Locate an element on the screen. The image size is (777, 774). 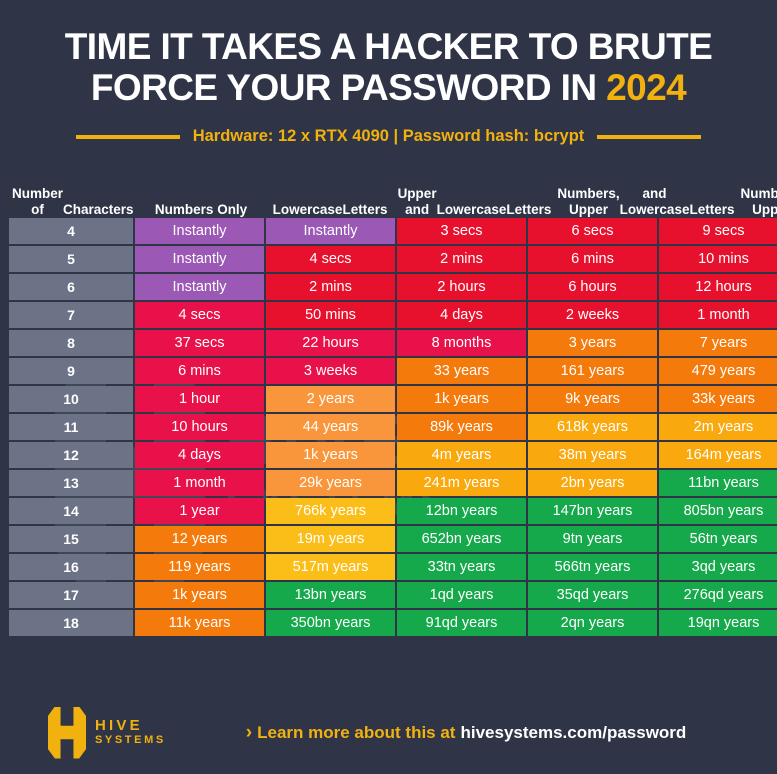
table-row: 8 37 secs 22 hours 8 months 3 years 7 years is located at coordinates (393, 343).